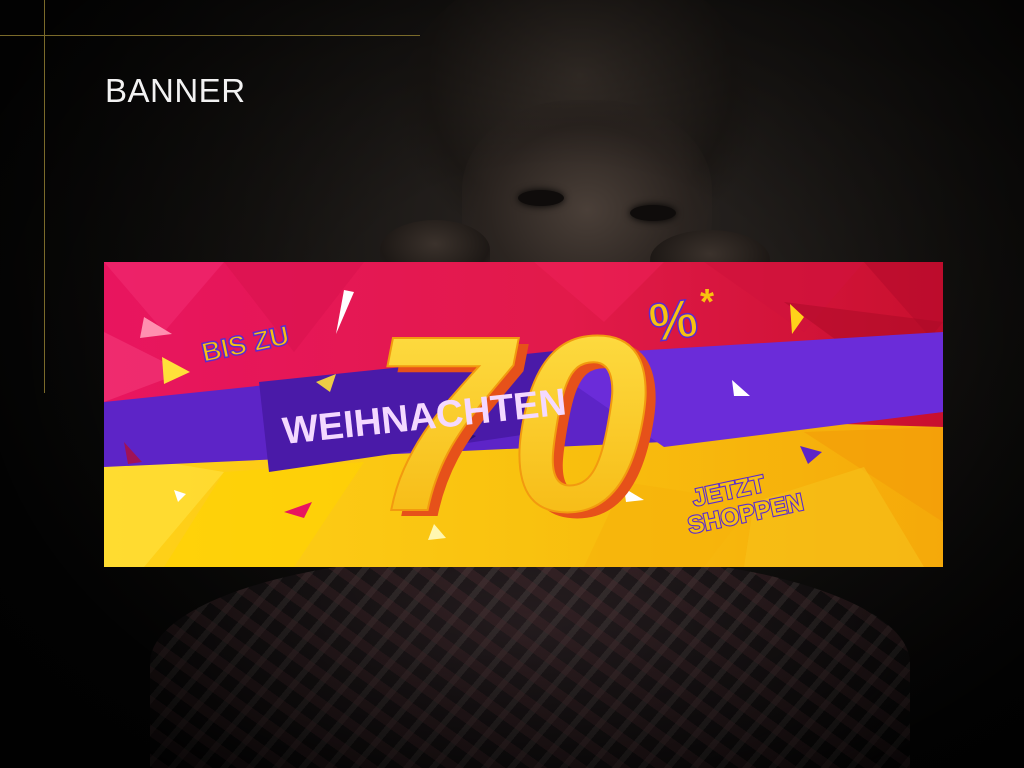  What do you see at coordinates (210, 35) in the screenshot?
I see `guide-line-horizontal` at bounding box center [210, 35].